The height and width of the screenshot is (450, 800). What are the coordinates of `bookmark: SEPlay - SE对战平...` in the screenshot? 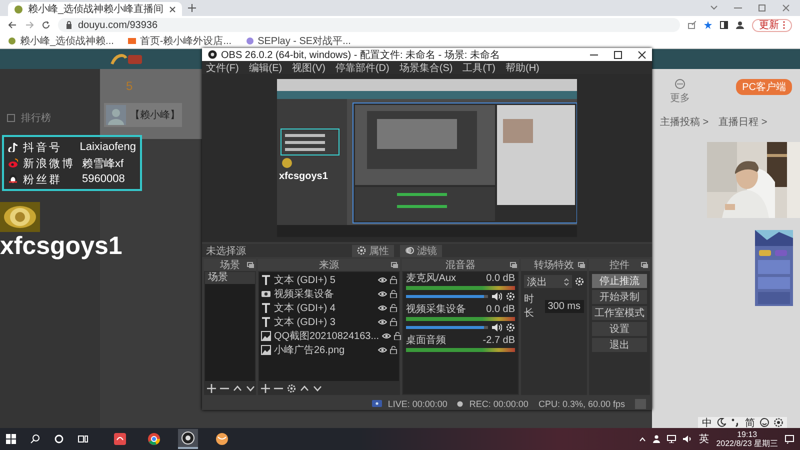 It's located at (298, 41).